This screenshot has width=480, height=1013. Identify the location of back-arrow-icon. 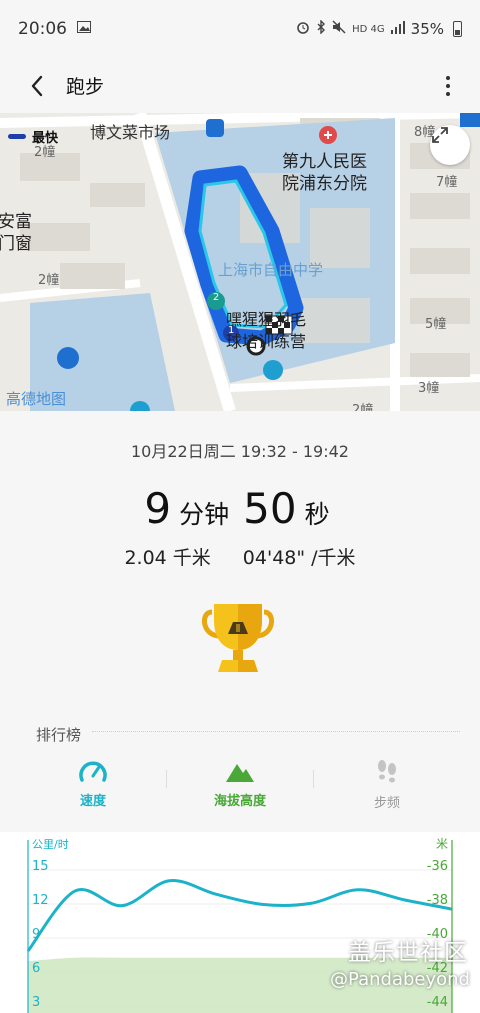
(37, 85).